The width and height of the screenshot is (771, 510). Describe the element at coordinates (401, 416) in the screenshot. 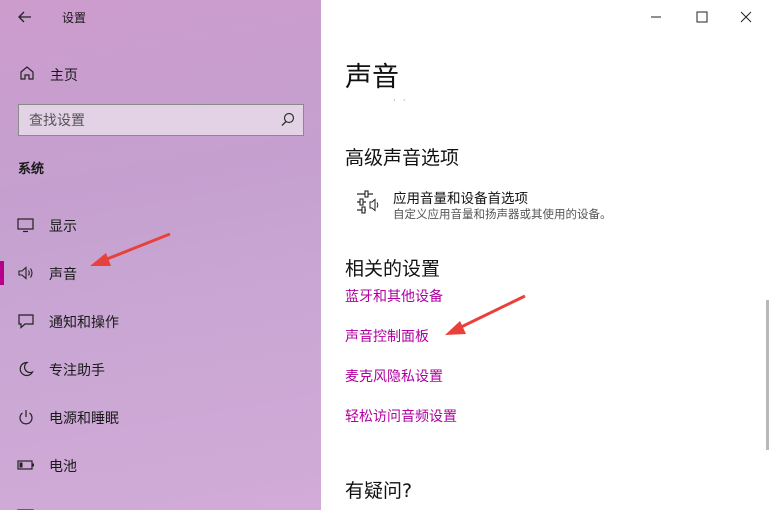

I see `link-ease-of-access-audio: 轻松访问音频设置` at that location.